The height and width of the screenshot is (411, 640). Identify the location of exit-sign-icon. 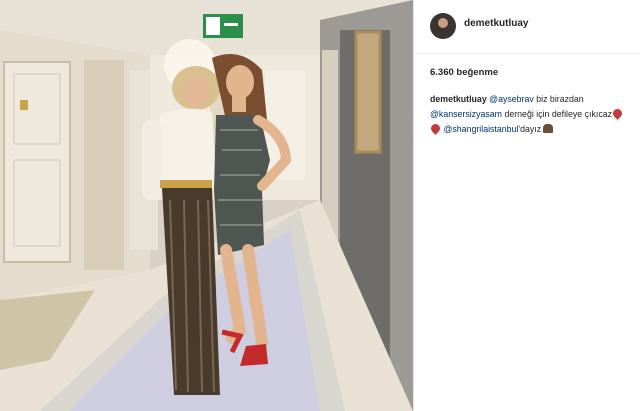
(223, 26).